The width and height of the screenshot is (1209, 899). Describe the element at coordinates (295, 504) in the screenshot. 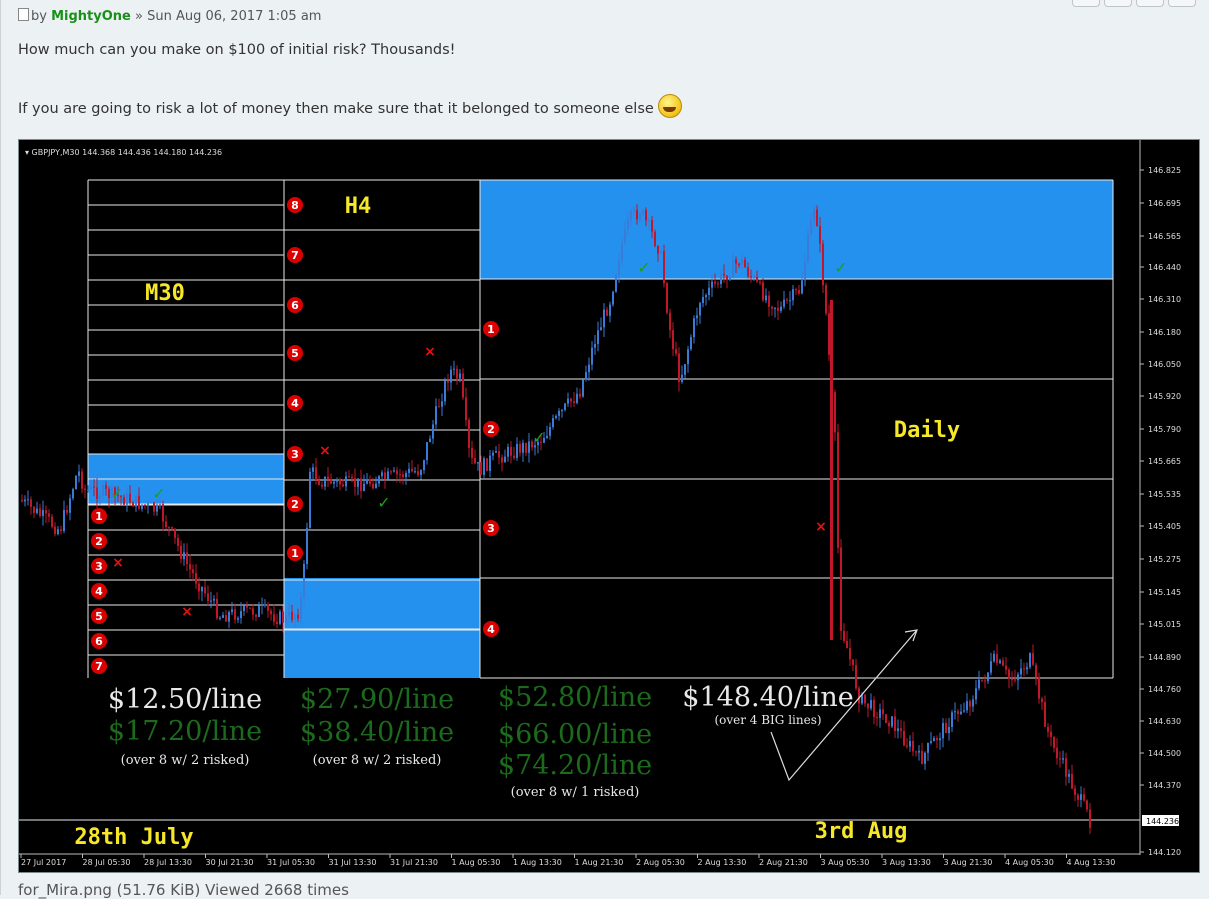

I see `h4-number: 2` at that location.